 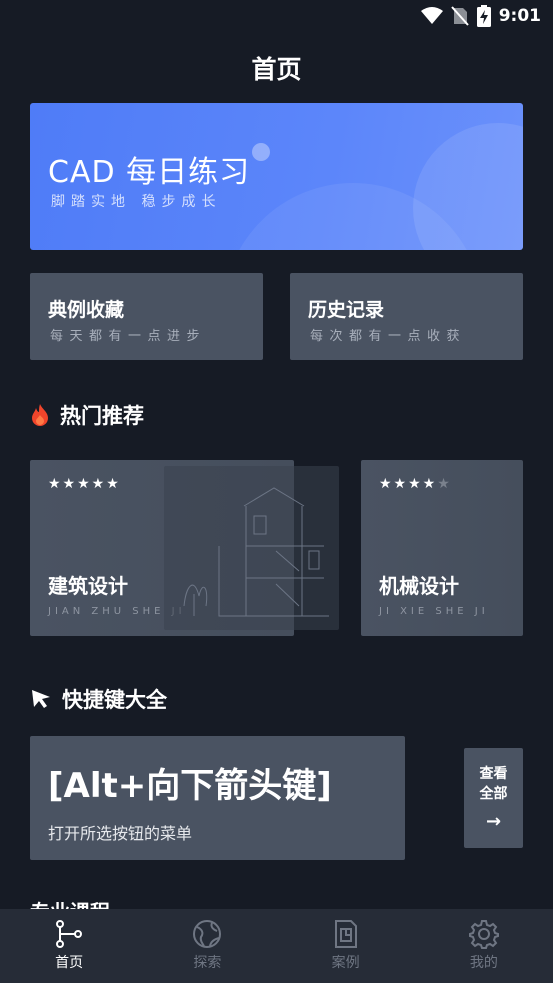 I want to click on nav-label-explore: 探索, so click(x=207, y=963).